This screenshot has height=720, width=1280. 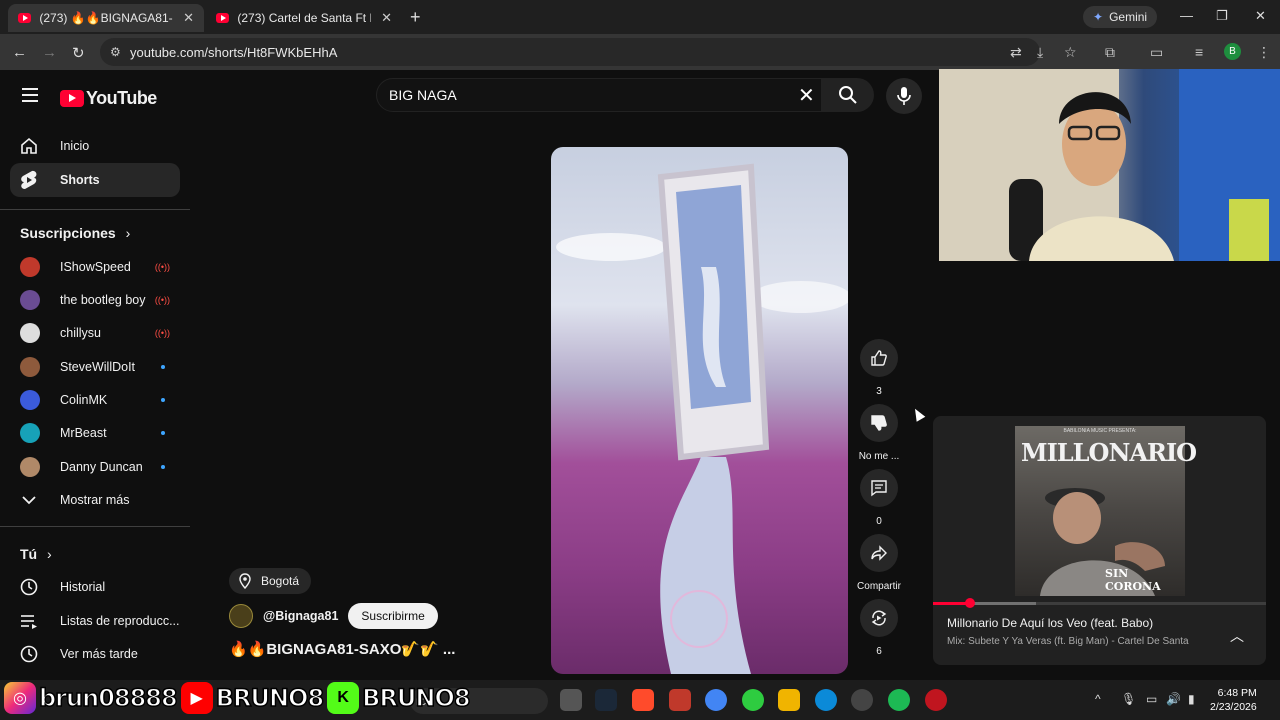 What do you see at coordinates (879, 586) in the screenshot?
I see `share-label: Compartir` at bounding box center [879, 586].